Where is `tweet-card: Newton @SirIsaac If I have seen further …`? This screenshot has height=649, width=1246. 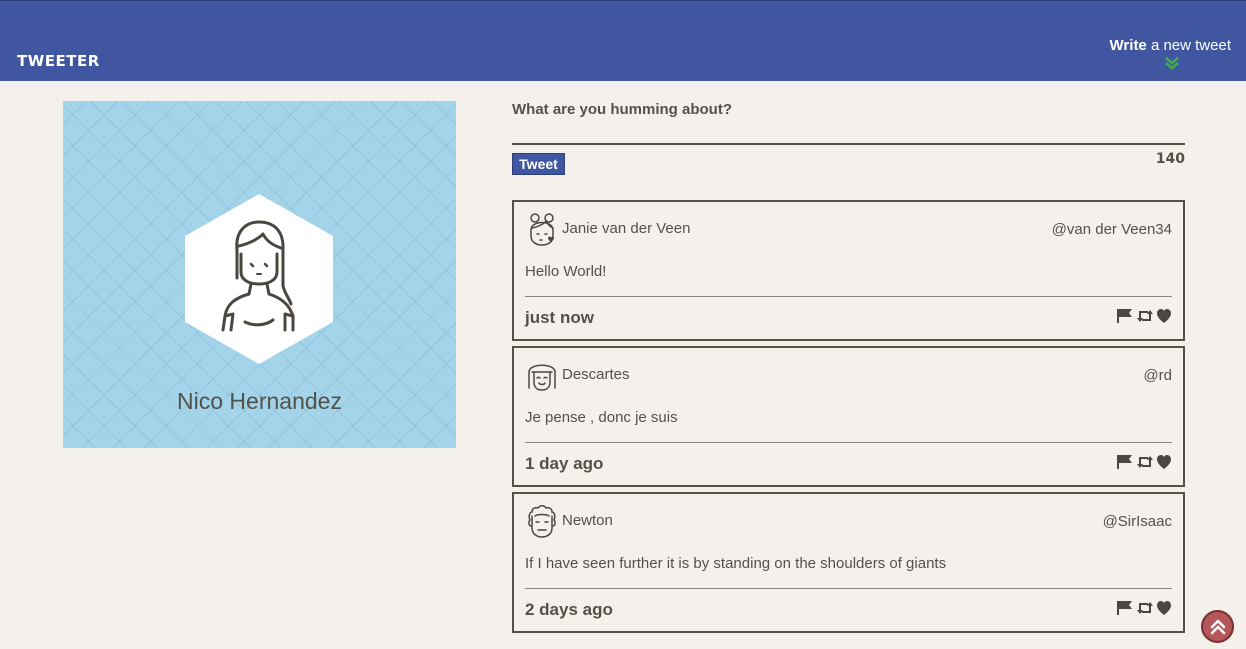
tweet-card: Newton @SirIsaac If I have seen further … is located at coordinates (848, 562).